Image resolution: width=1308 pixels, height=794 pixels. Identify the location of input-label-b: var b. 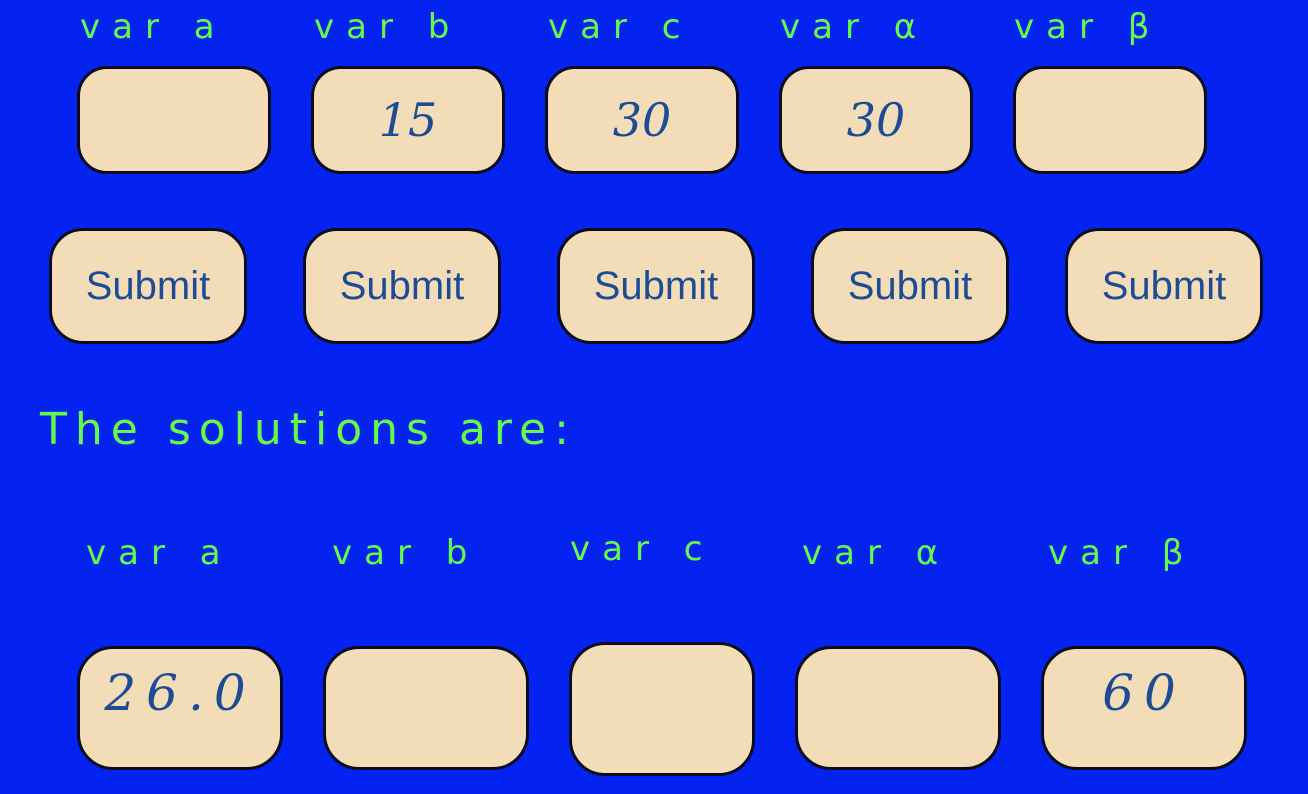
(388, 27).